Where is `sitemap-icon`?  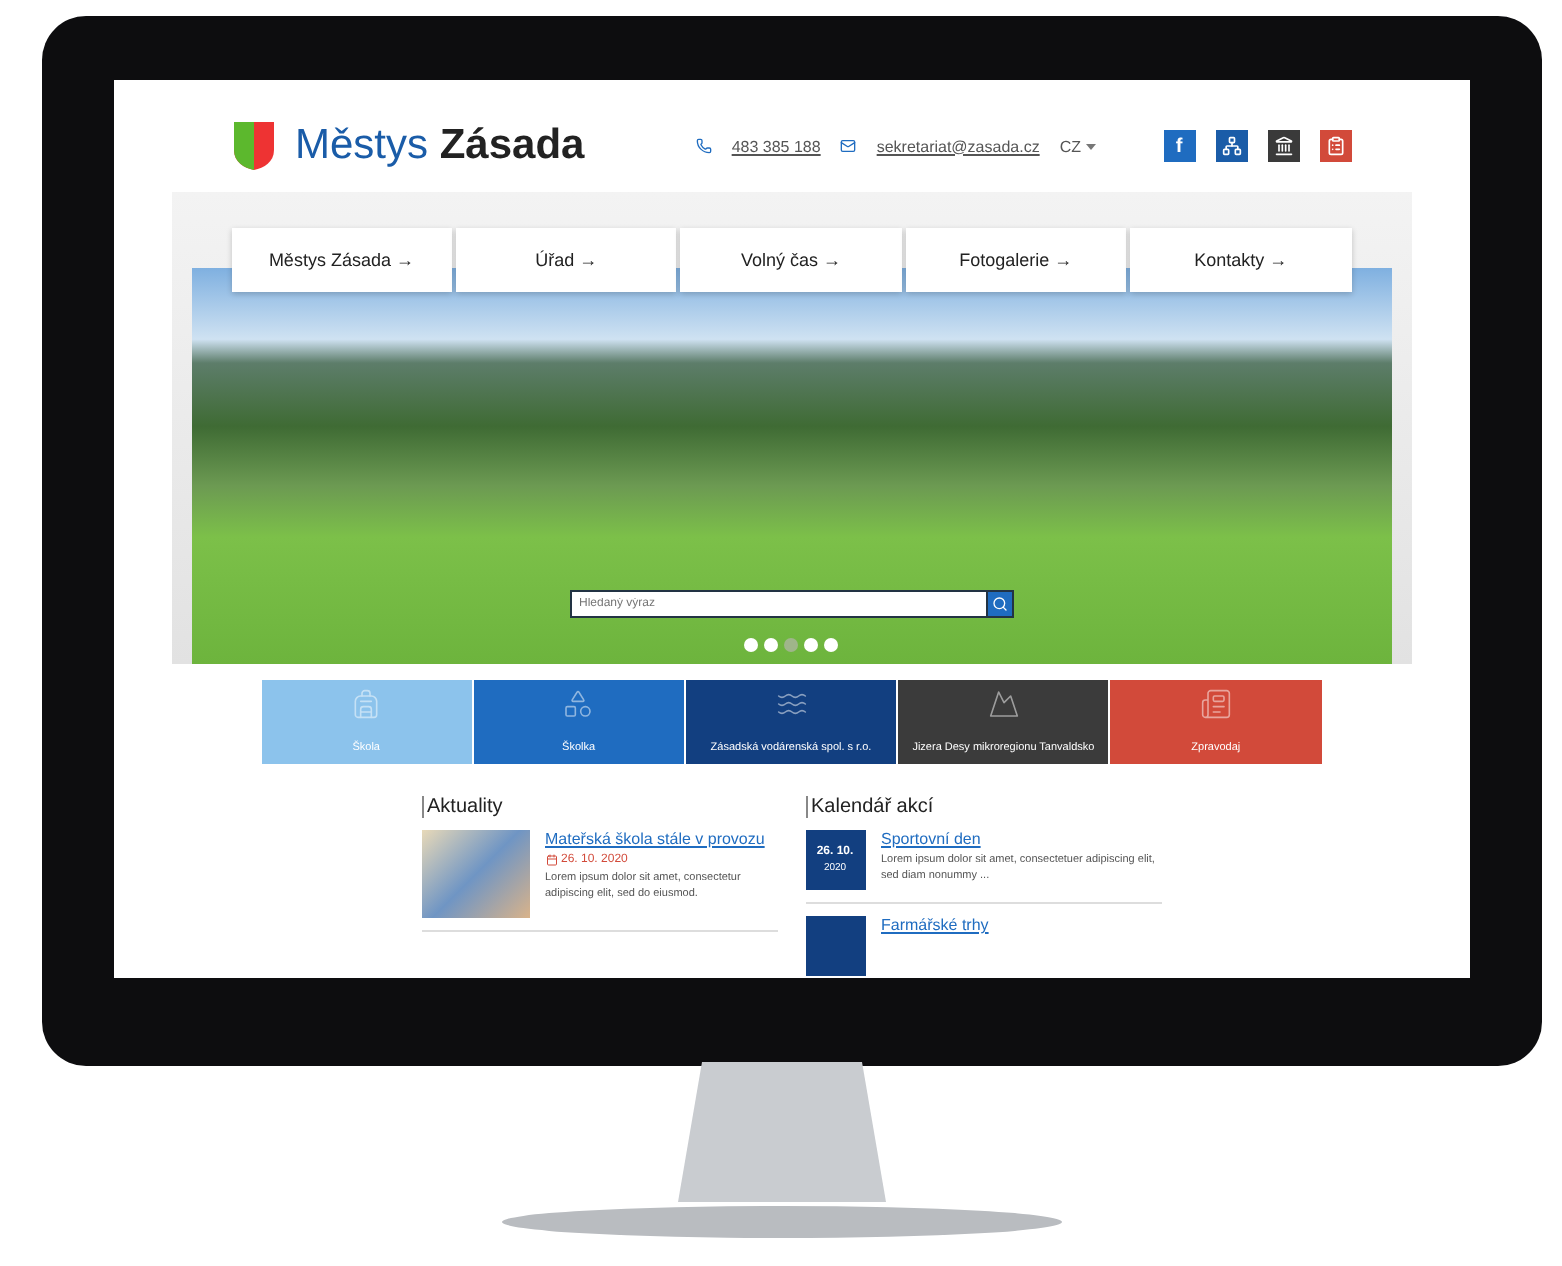
sitemap-icon is located at coordinates (1231, 146).